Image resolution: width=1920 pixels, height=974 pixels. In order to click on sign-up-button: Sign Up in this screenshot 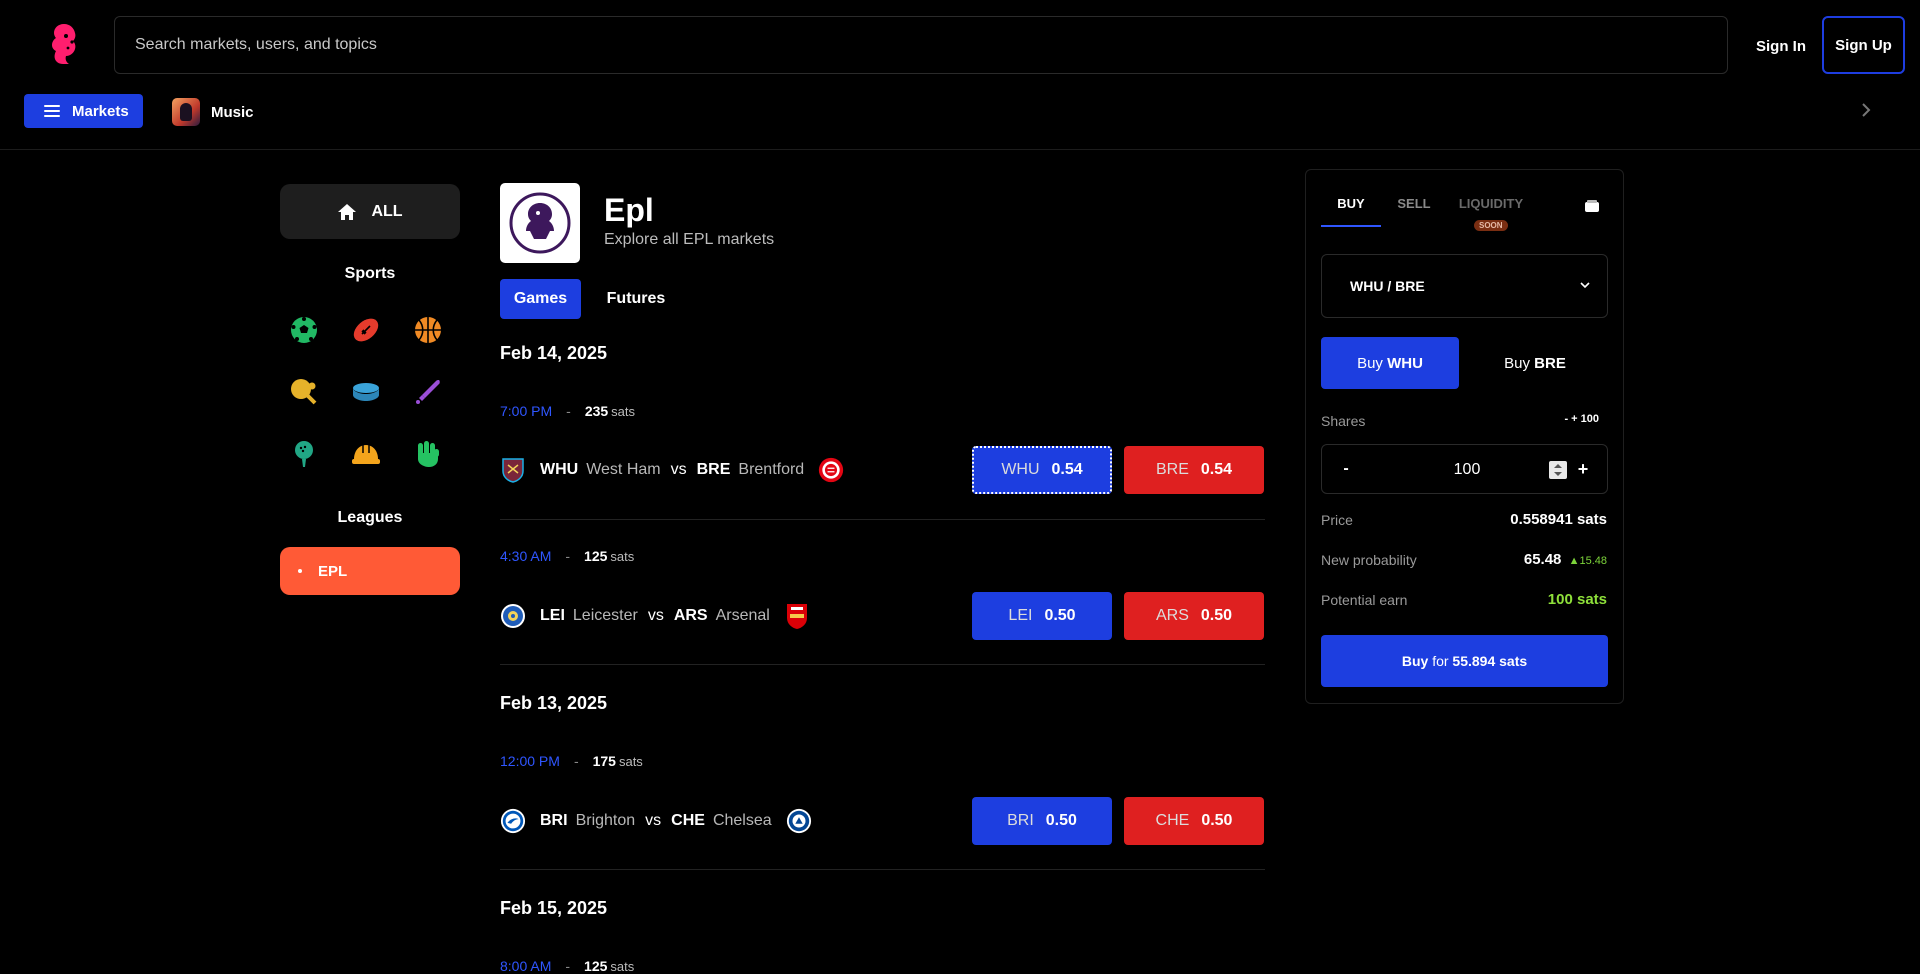, I will do `click(1863, 45)`.